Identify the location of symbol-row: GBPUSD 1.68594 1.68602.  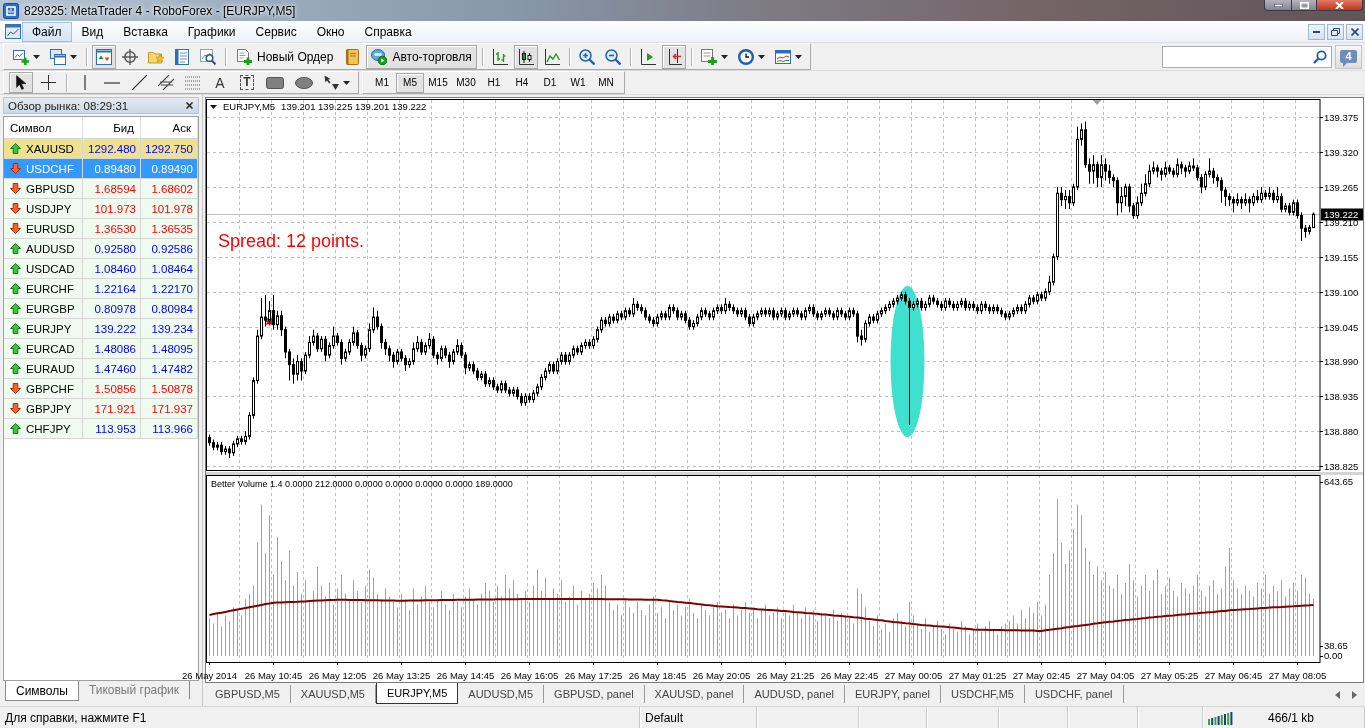
(101, 189).